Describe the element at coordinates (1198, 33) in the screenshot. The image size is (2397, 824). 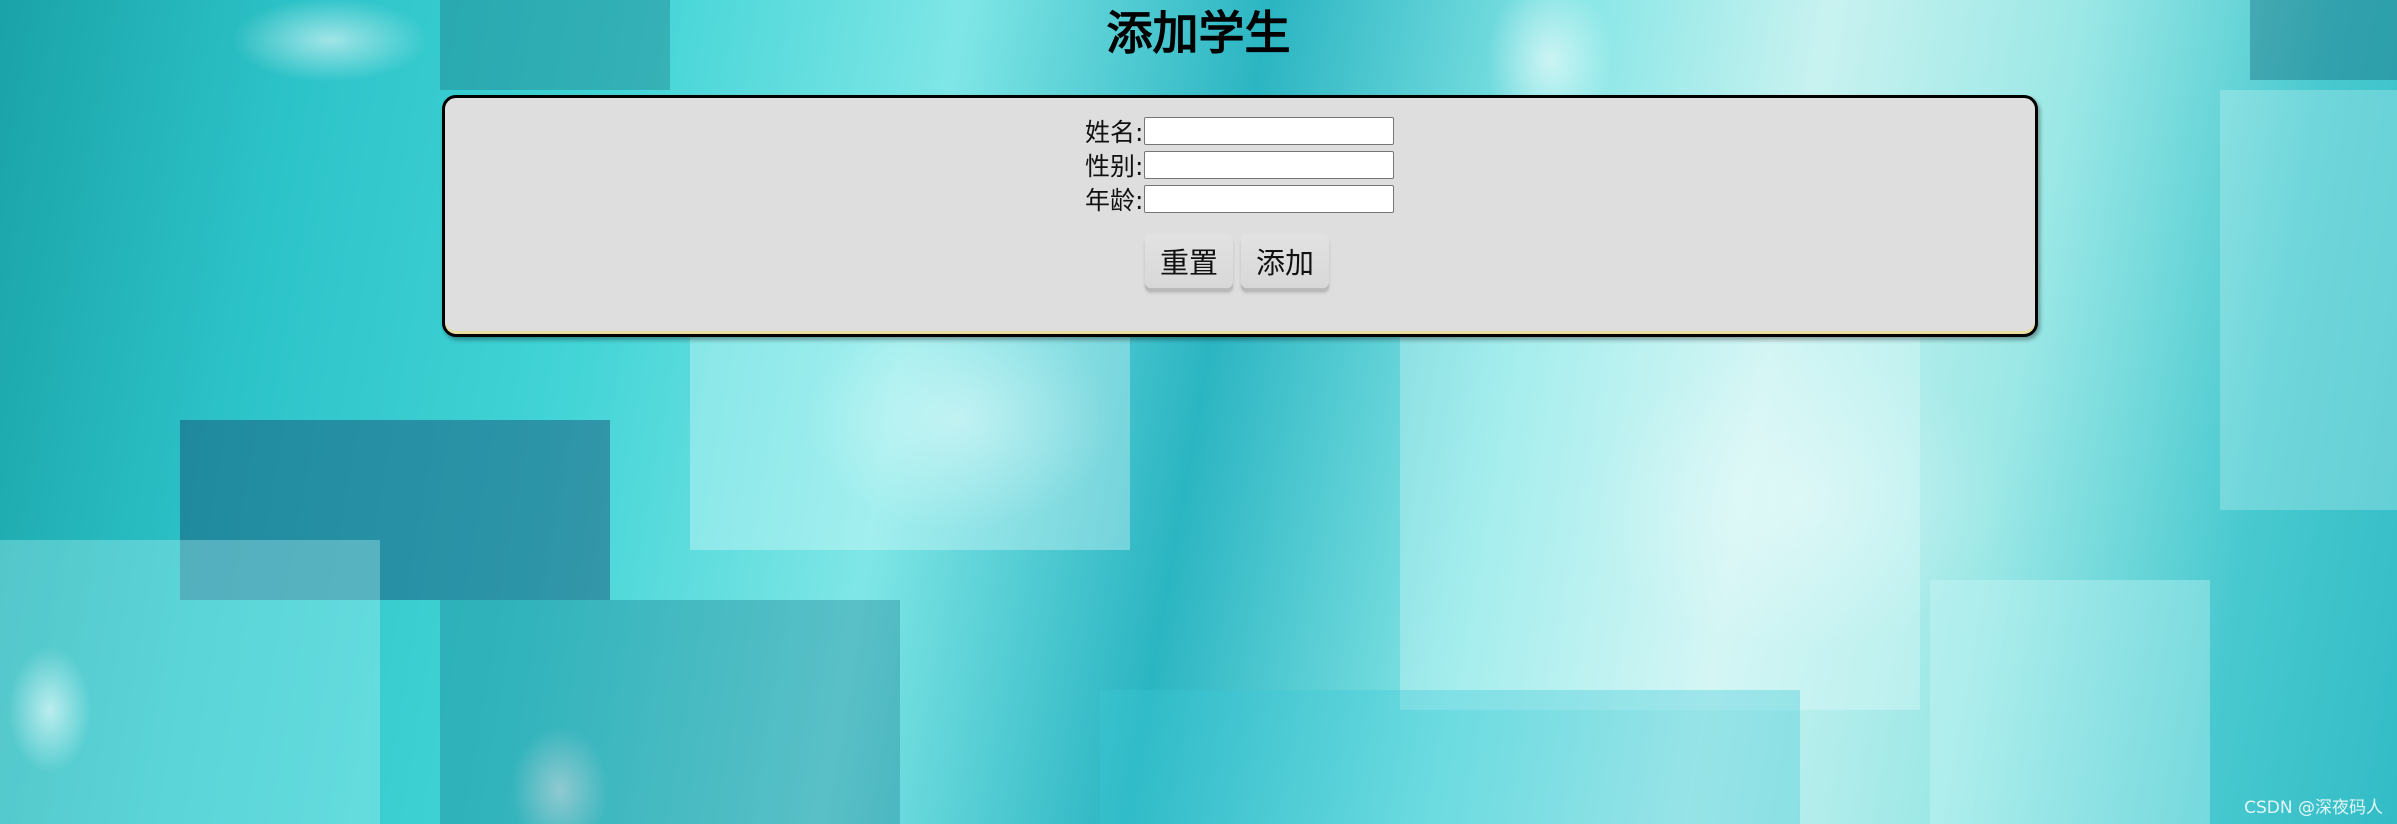
I see `page-title: 添加学生` at that location.